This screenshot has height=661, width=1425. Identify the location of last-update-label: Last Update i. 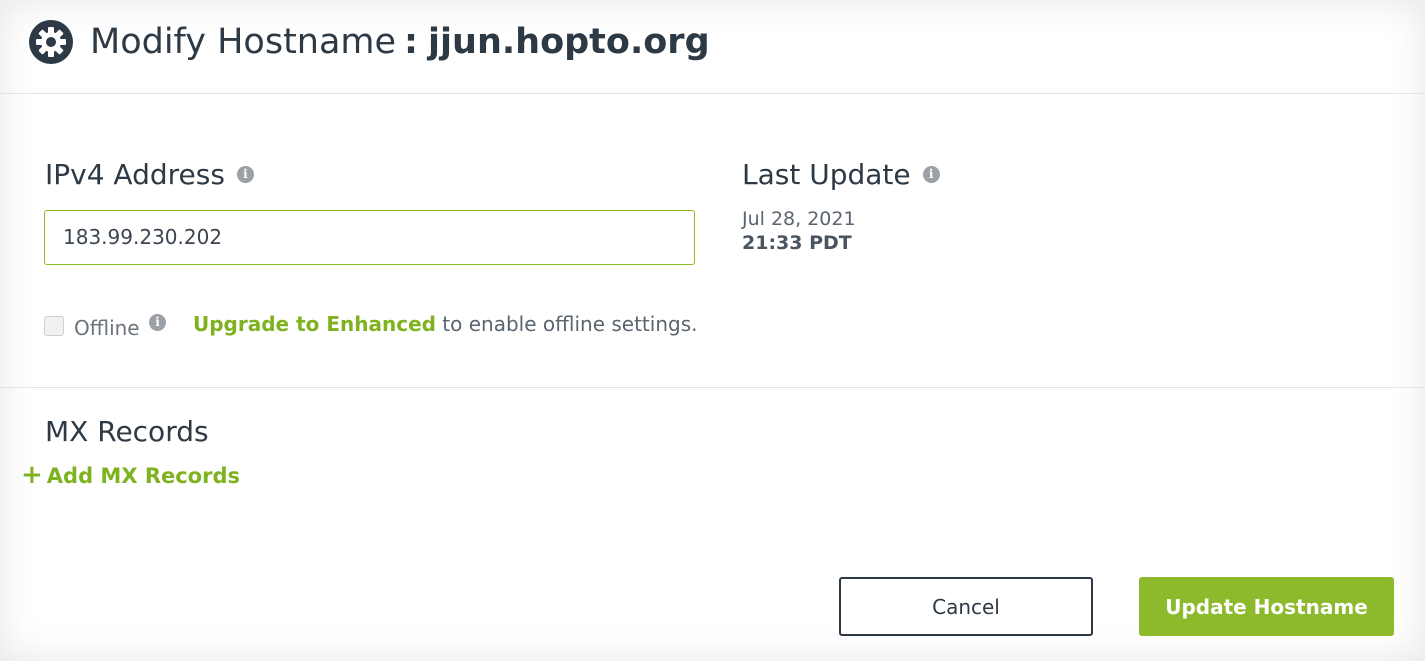
(841, 175).